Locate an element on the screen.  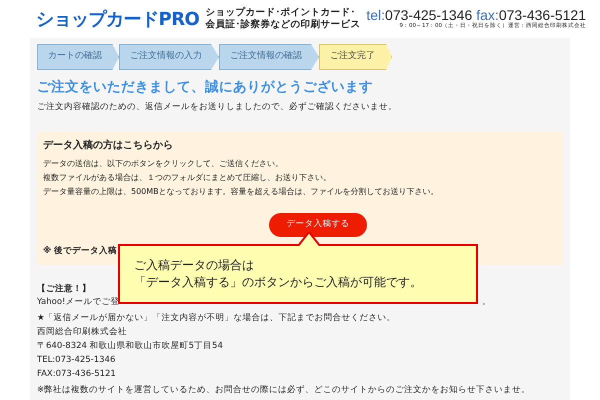
tel-label: tel: is located at coordinates (376, 15).